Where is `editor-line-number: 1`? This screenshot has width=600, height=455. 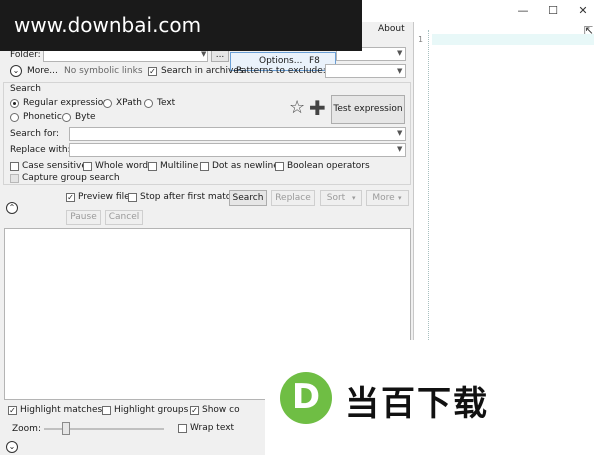 editor-line-number: 1 is located at coordinates (420, 39).